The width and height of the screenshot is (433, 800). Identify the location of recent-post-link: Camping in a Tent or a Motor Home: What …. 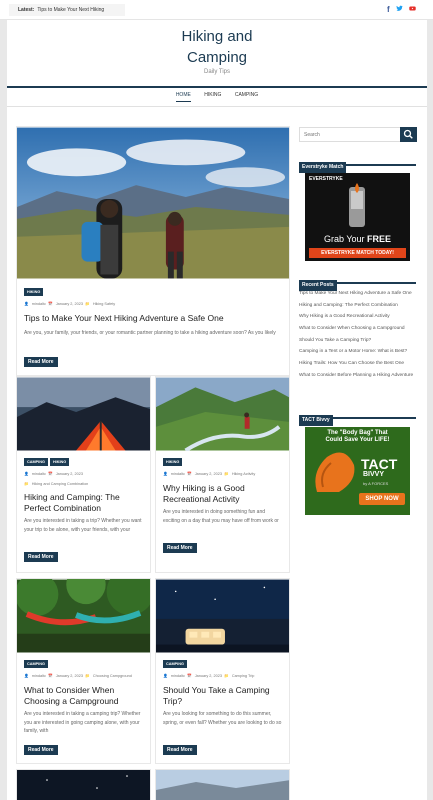
(357, 355).